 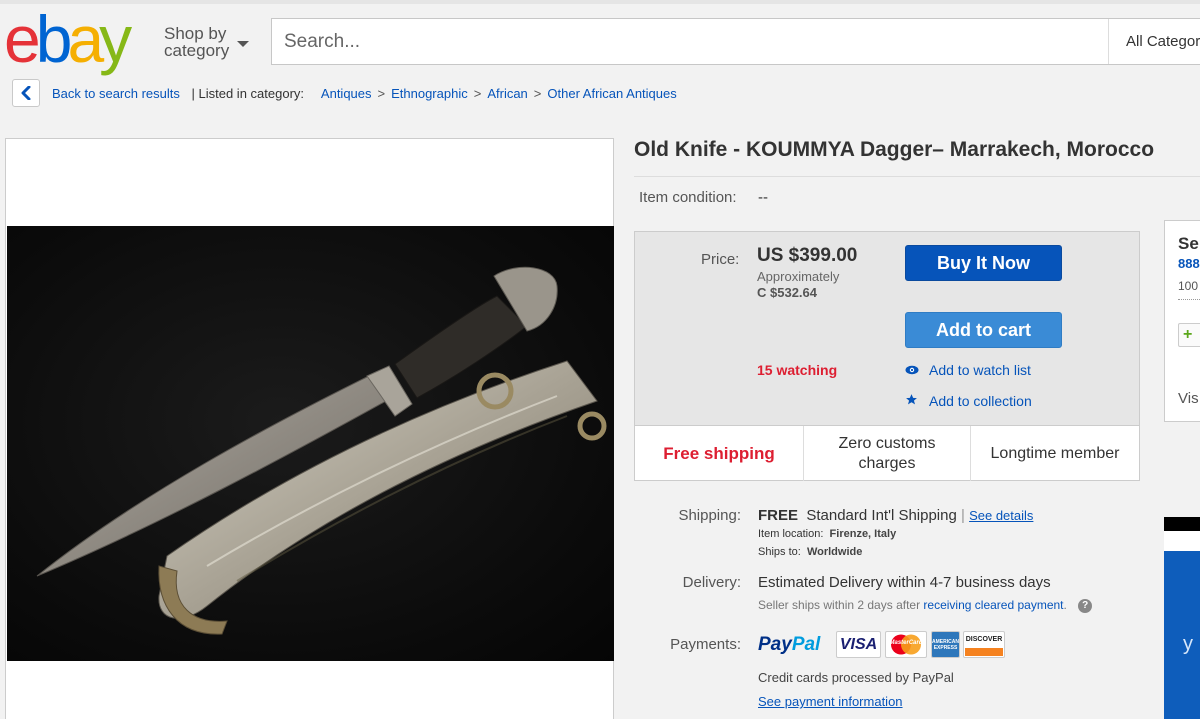 What do you see at coordinates (611, 93) in the screenshot?
I see `crumb-other-african-antiques: Other African Antiques` at bounding box center [611, 93].